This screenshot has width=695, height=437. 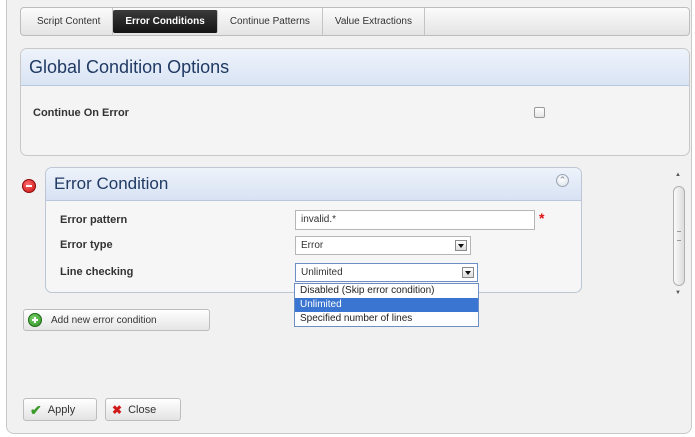 I want to click on option-unlimited: Unlimited, so click(x=386, y=305).